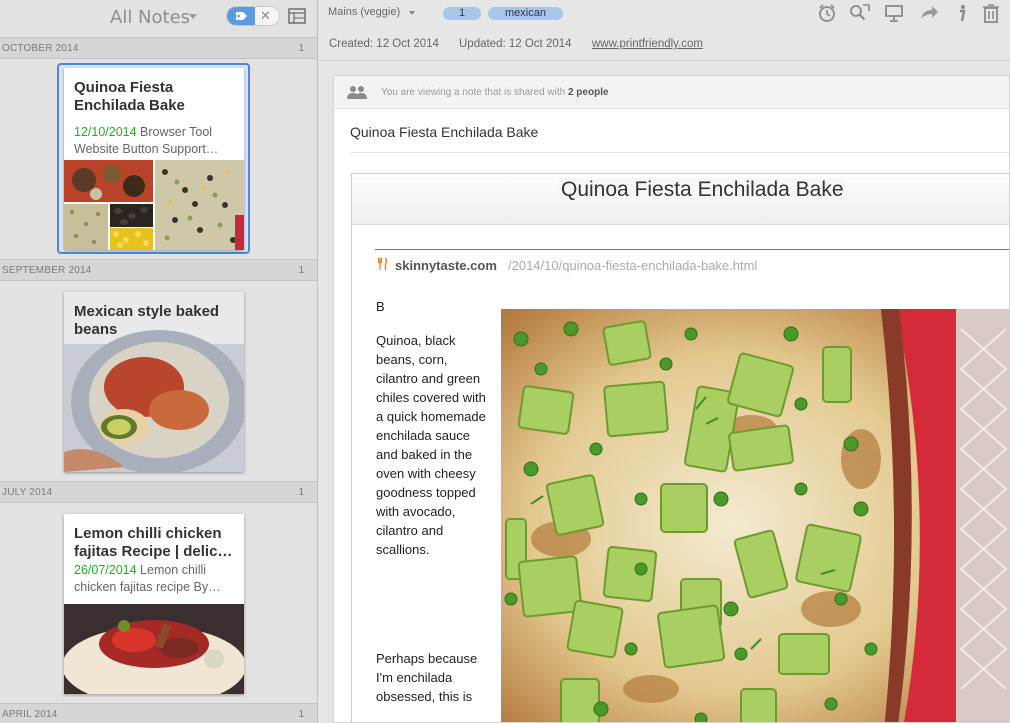 The image size is (1010, 723). What do you see at coordinates (515, 44) in the screenshot?
I see `updated-date: Updated: 12 Oct 2014` at bounding box center [515, 44].